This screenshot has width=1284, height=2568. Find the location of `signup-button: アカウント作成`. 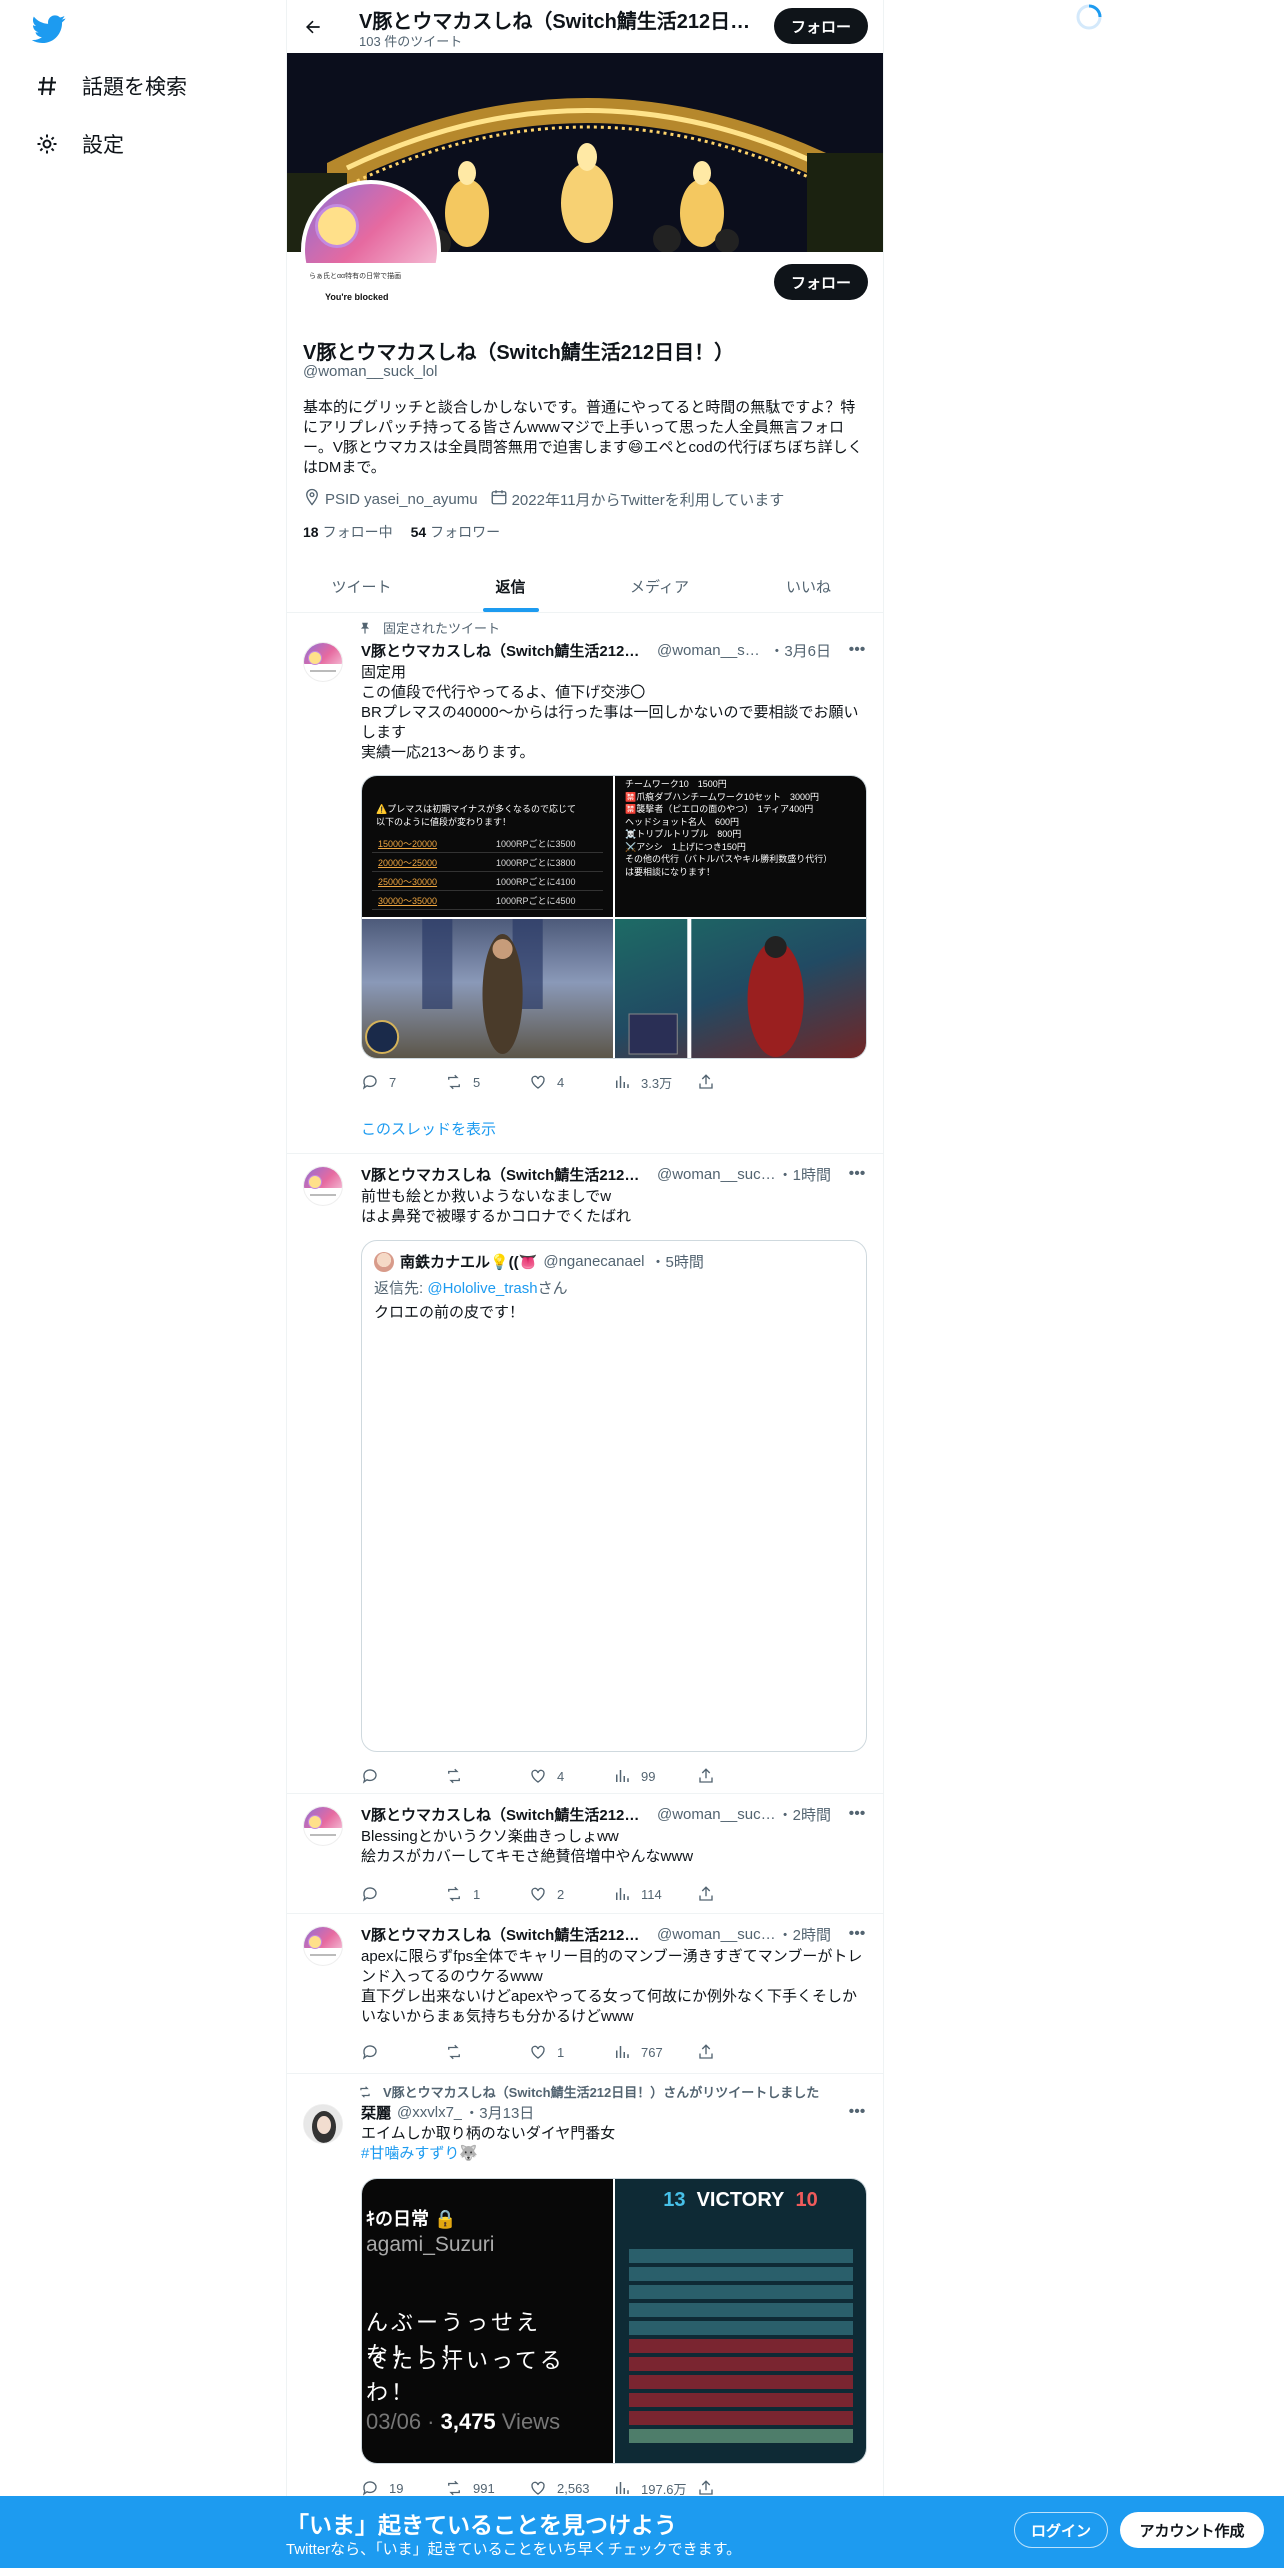

signup-button: アカウント作成 is located at coordinates (1192, 2530).